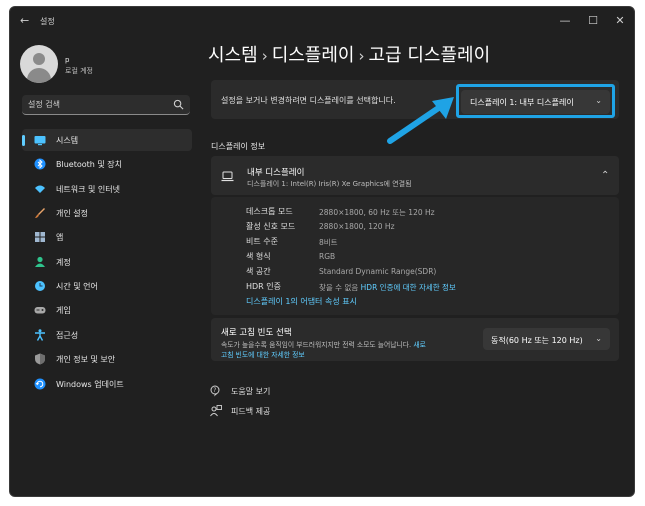 This screenshot has height=506, width=645. I want to click on sidebar-item-windows-update: Windows 업데이트, so click(107, 384).